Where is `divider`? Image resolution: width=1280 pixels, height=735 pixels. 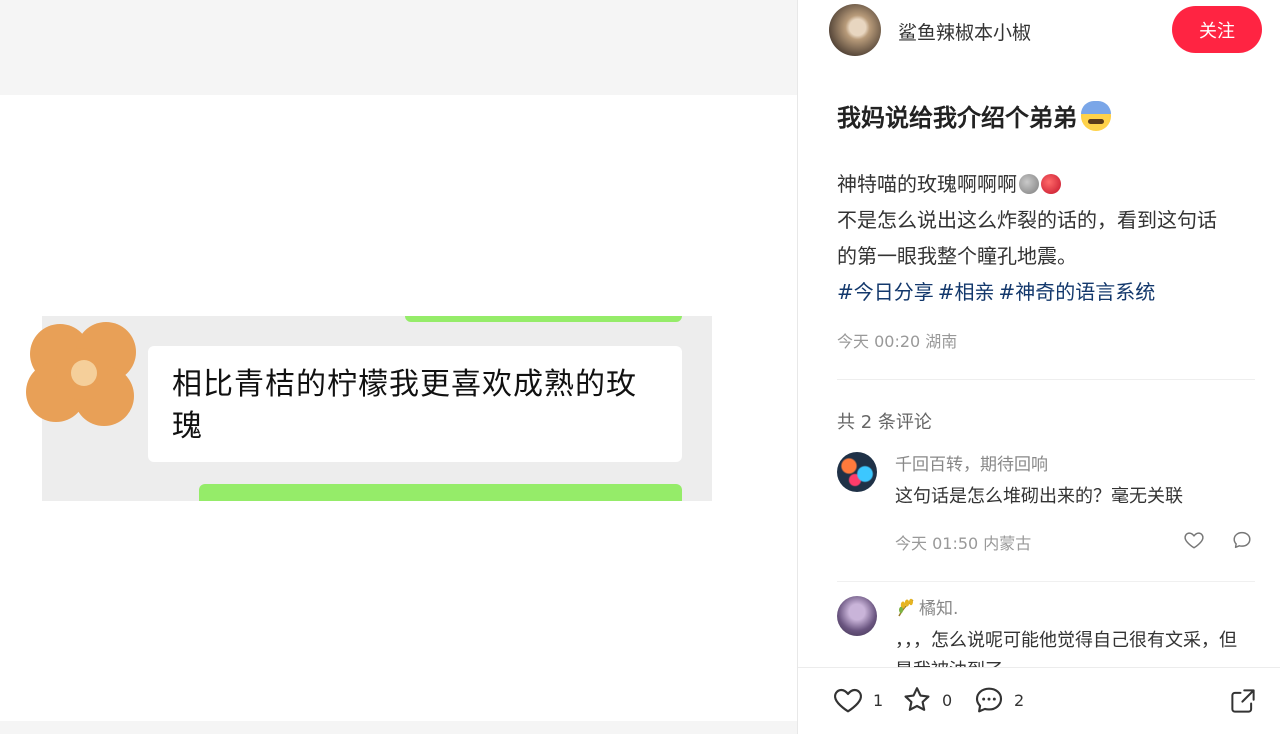 divider is located at coordinates (1046, 379).